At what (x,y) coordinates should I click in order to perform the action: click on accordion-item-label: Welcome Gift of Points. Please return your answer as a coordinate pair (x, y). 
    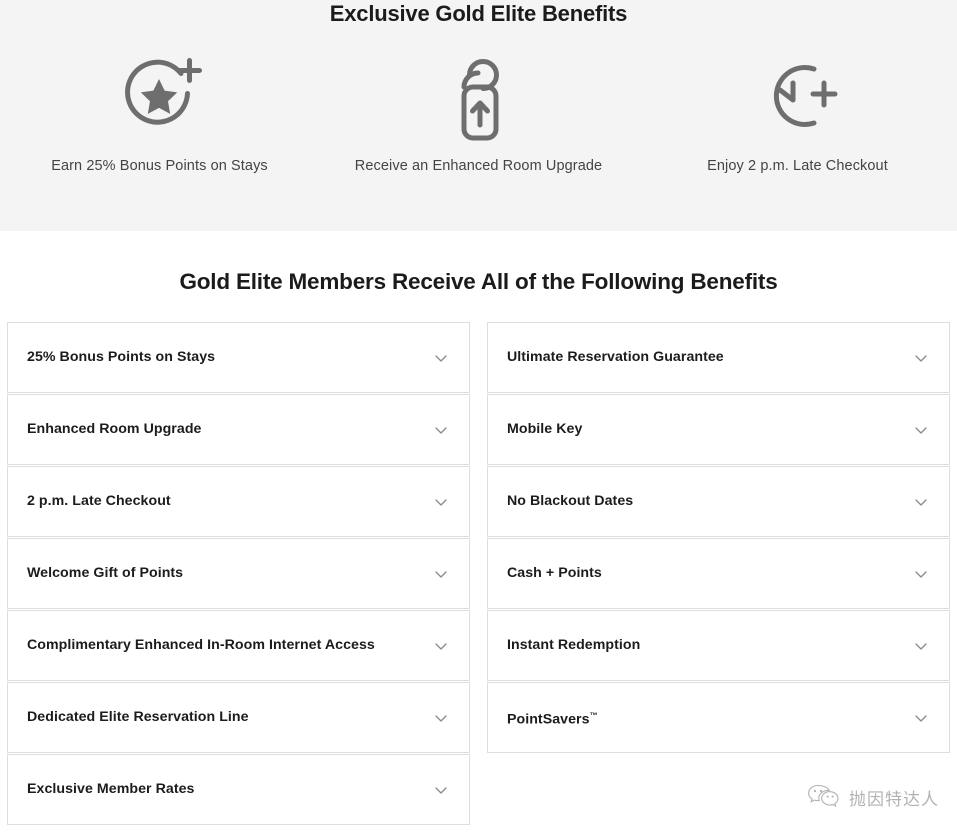
    Looking at the image, I should click on (105, 573).